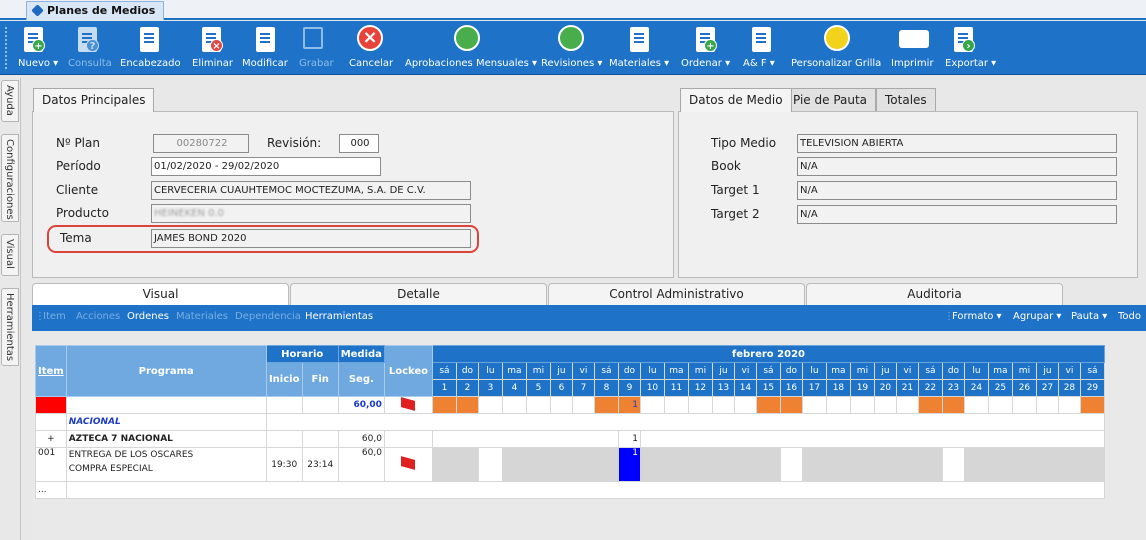  I want to click on grid-menu-acciones: Acciones, so click(98, 316).